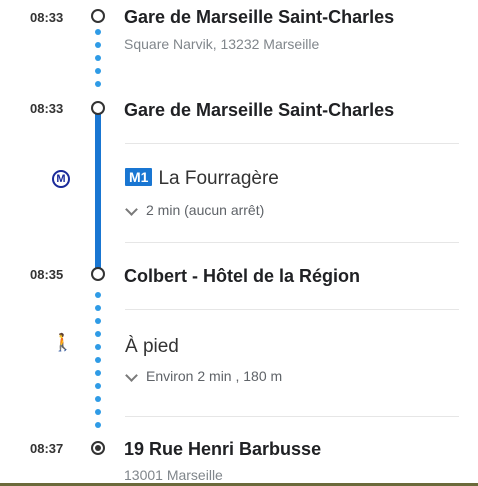 This screenshot has height=486, width=478. I want to click on walk-detail-toggle: Environ 2 min , 180 m, so click(203, 376).